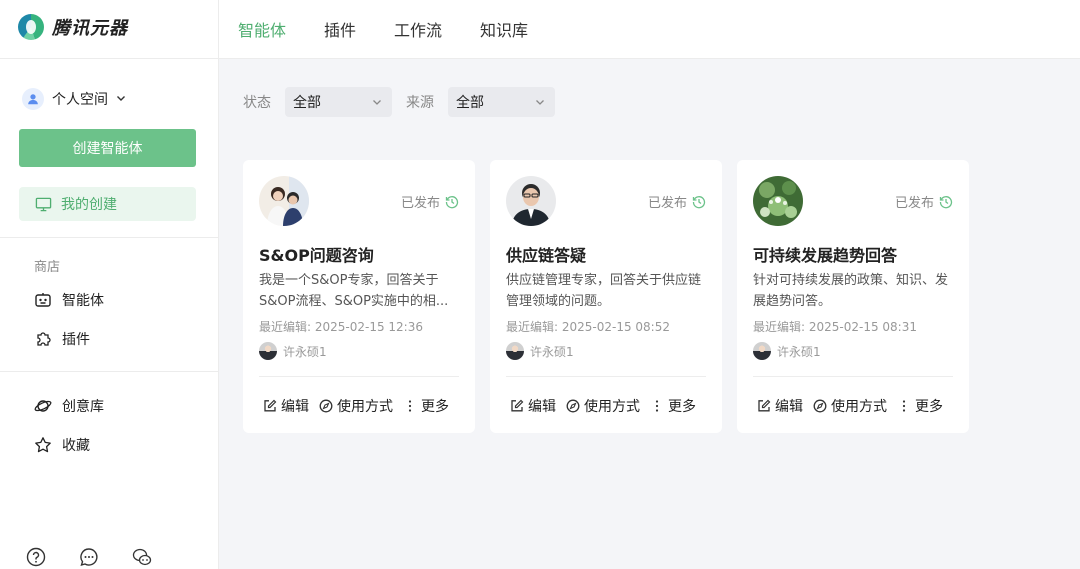  What do you see at coordinates (418, 29) in the screenshot?
I see `tab-workflows: 工作流` at bounding box center [418, 29].